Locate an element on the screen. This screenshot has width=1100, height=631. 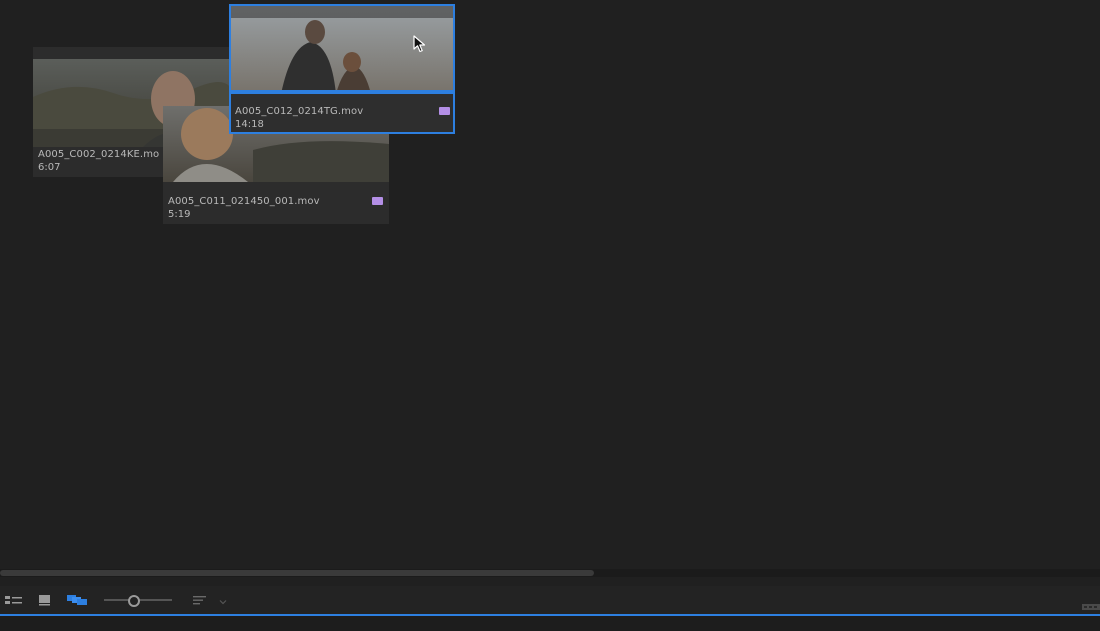
chevron-down-icon is located at coordinates (223, 600).